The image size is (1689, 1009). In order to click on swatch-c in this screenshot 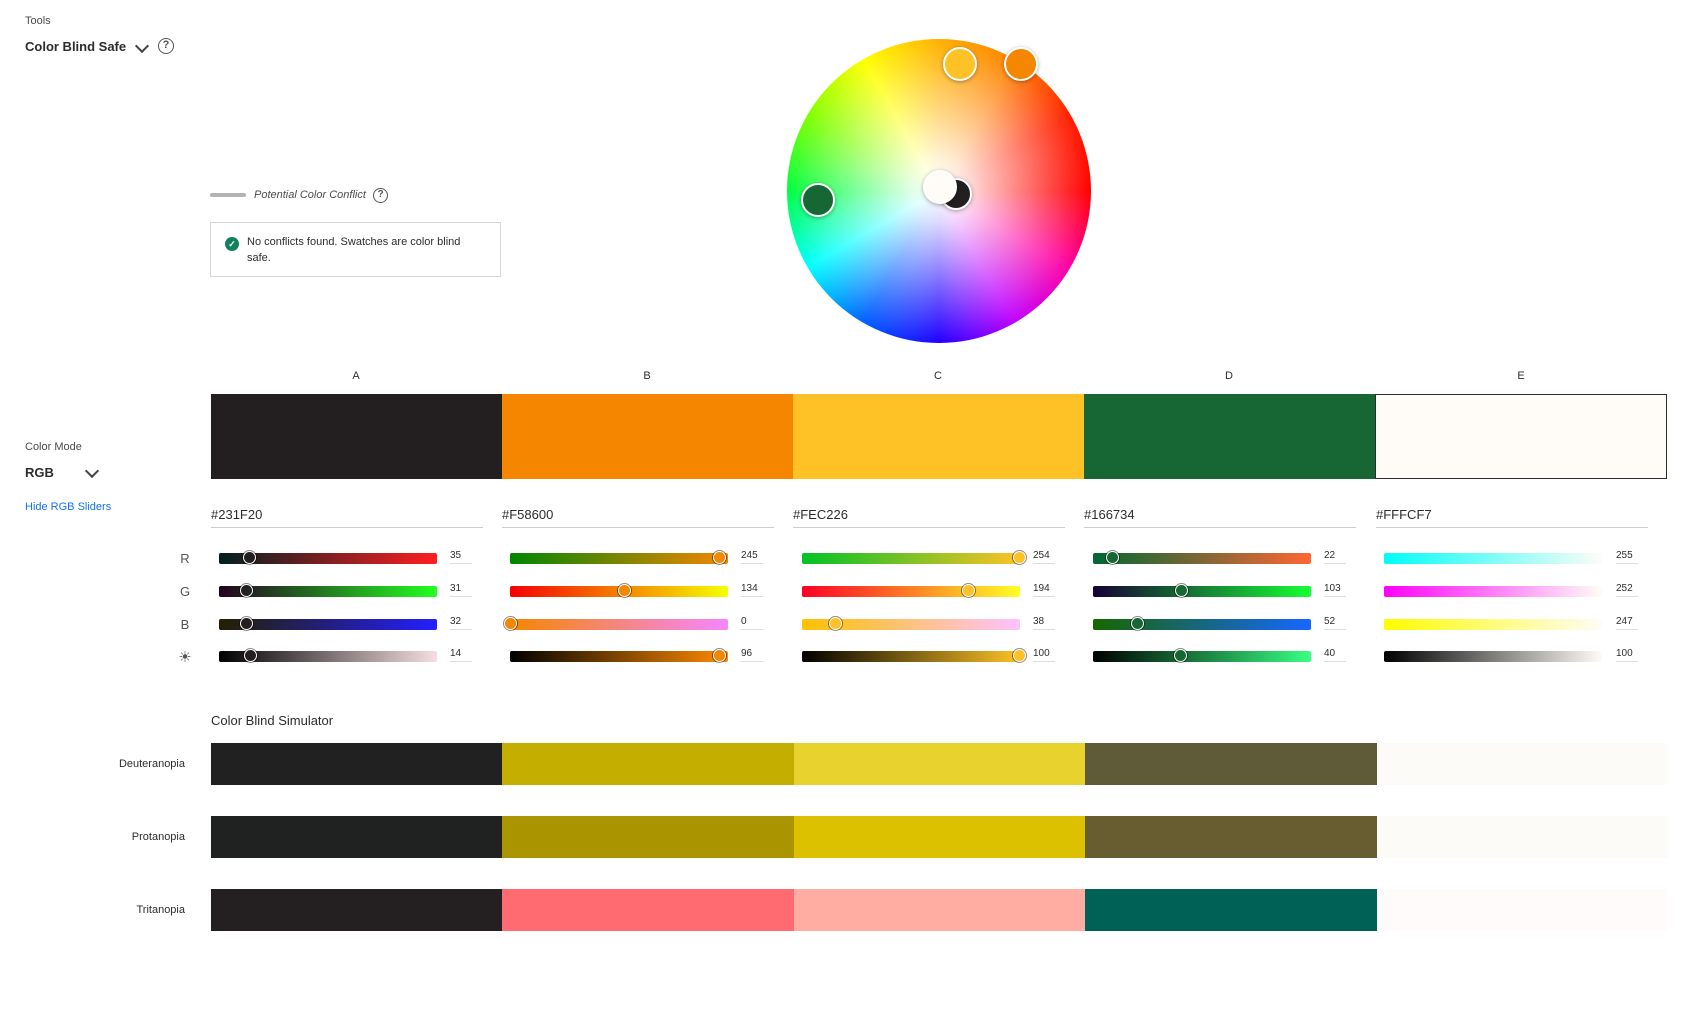, I will do `click(938, 436)`.